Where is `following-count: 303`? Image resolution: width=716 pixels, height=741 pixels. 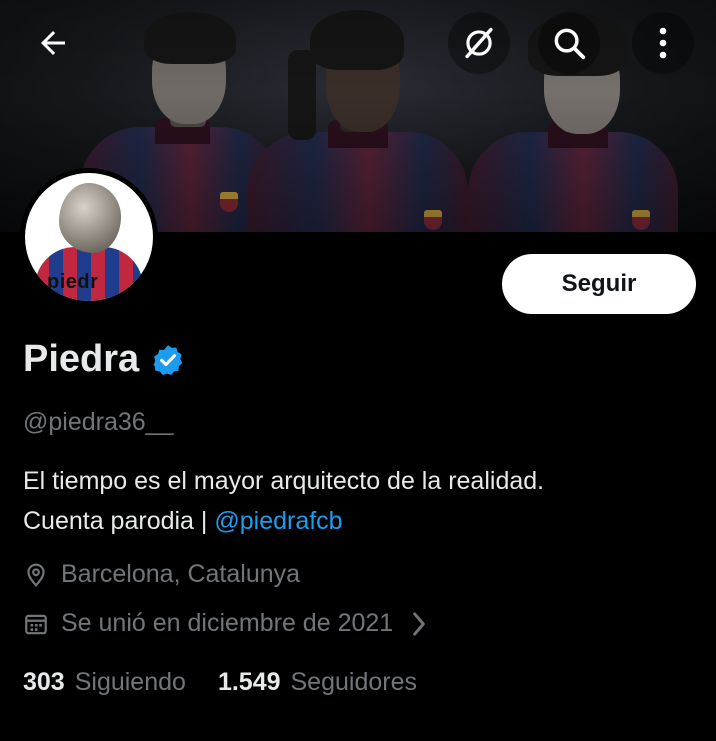
following-count: 303 is located at coordinates (44, 682).